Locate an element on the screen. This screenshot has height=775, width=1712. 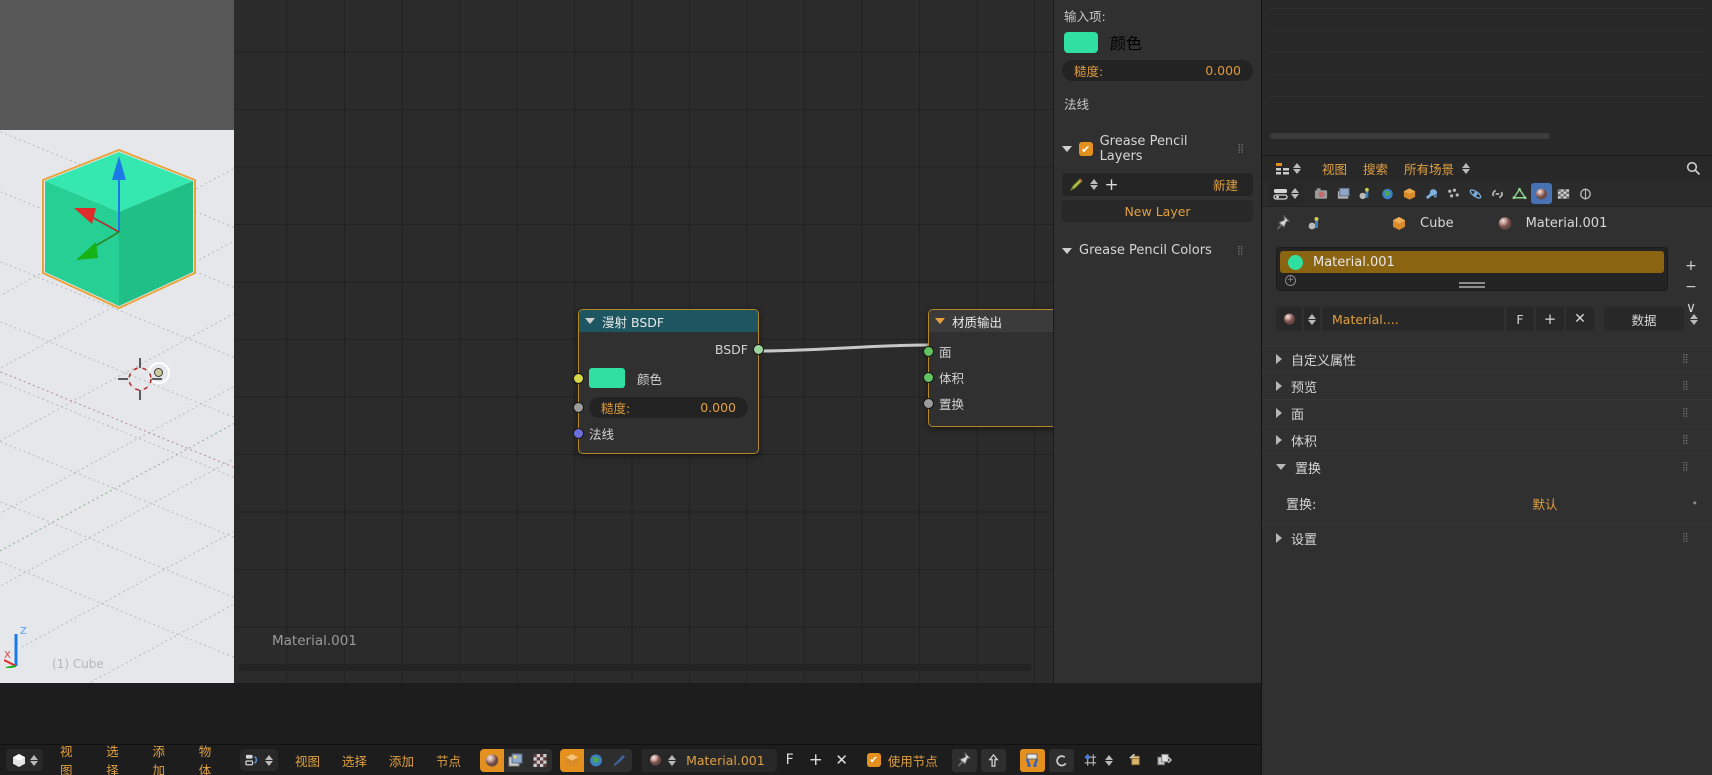
copy-overlay-icon is located at coordinates (1164, 760).